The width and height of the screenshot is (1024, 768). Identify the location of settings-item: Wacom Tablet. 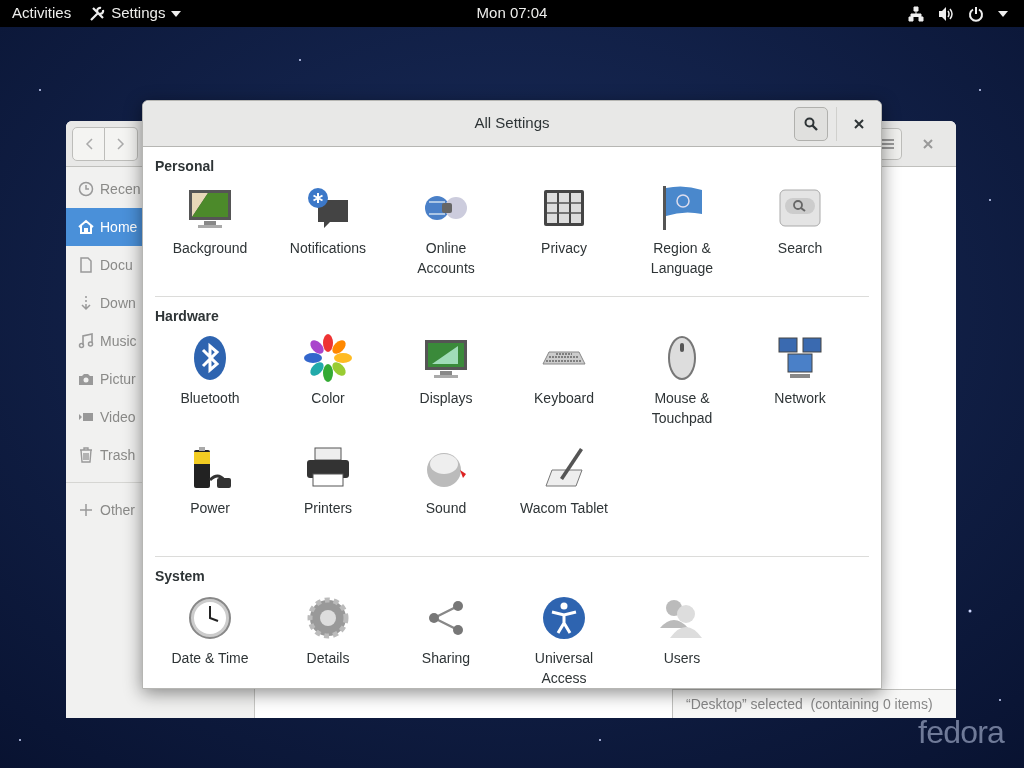
(564, 491).